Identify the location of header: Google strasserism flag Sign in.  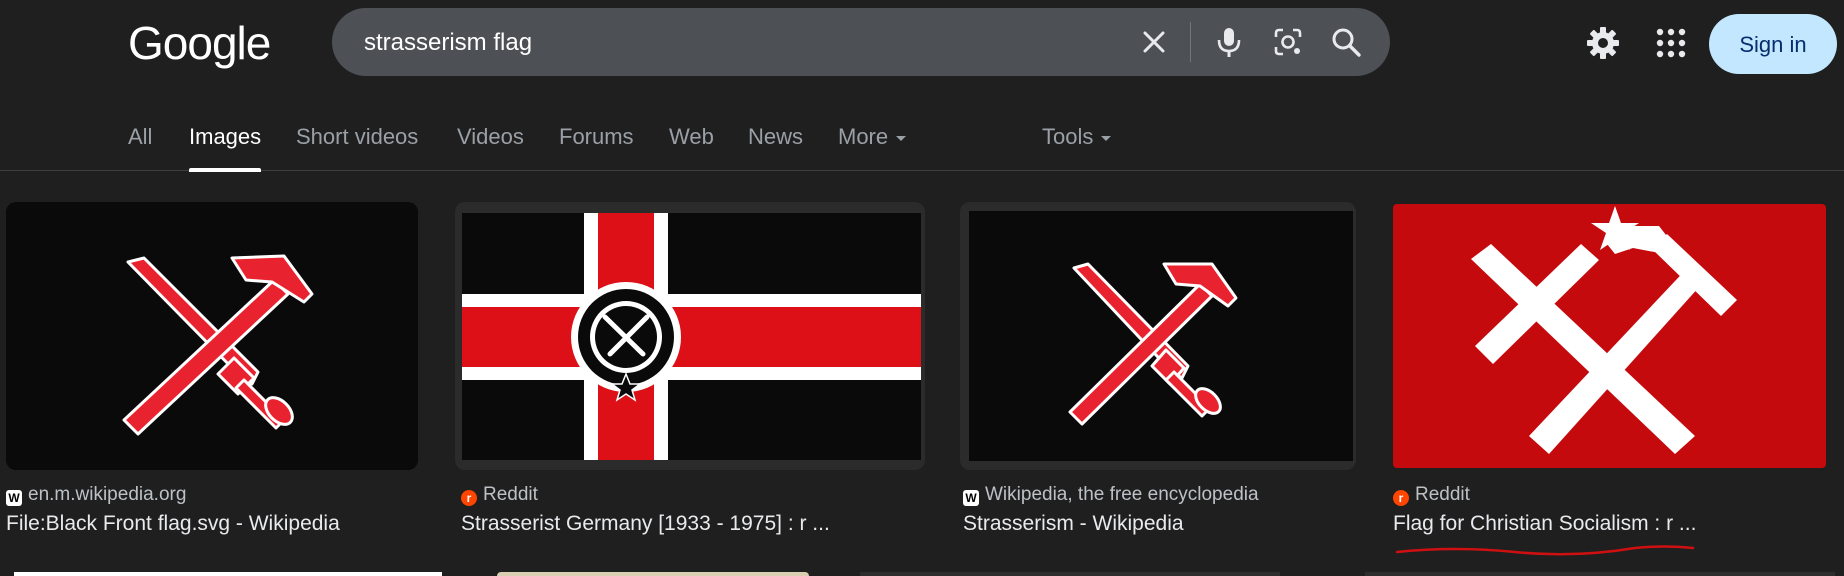
(922, 42).